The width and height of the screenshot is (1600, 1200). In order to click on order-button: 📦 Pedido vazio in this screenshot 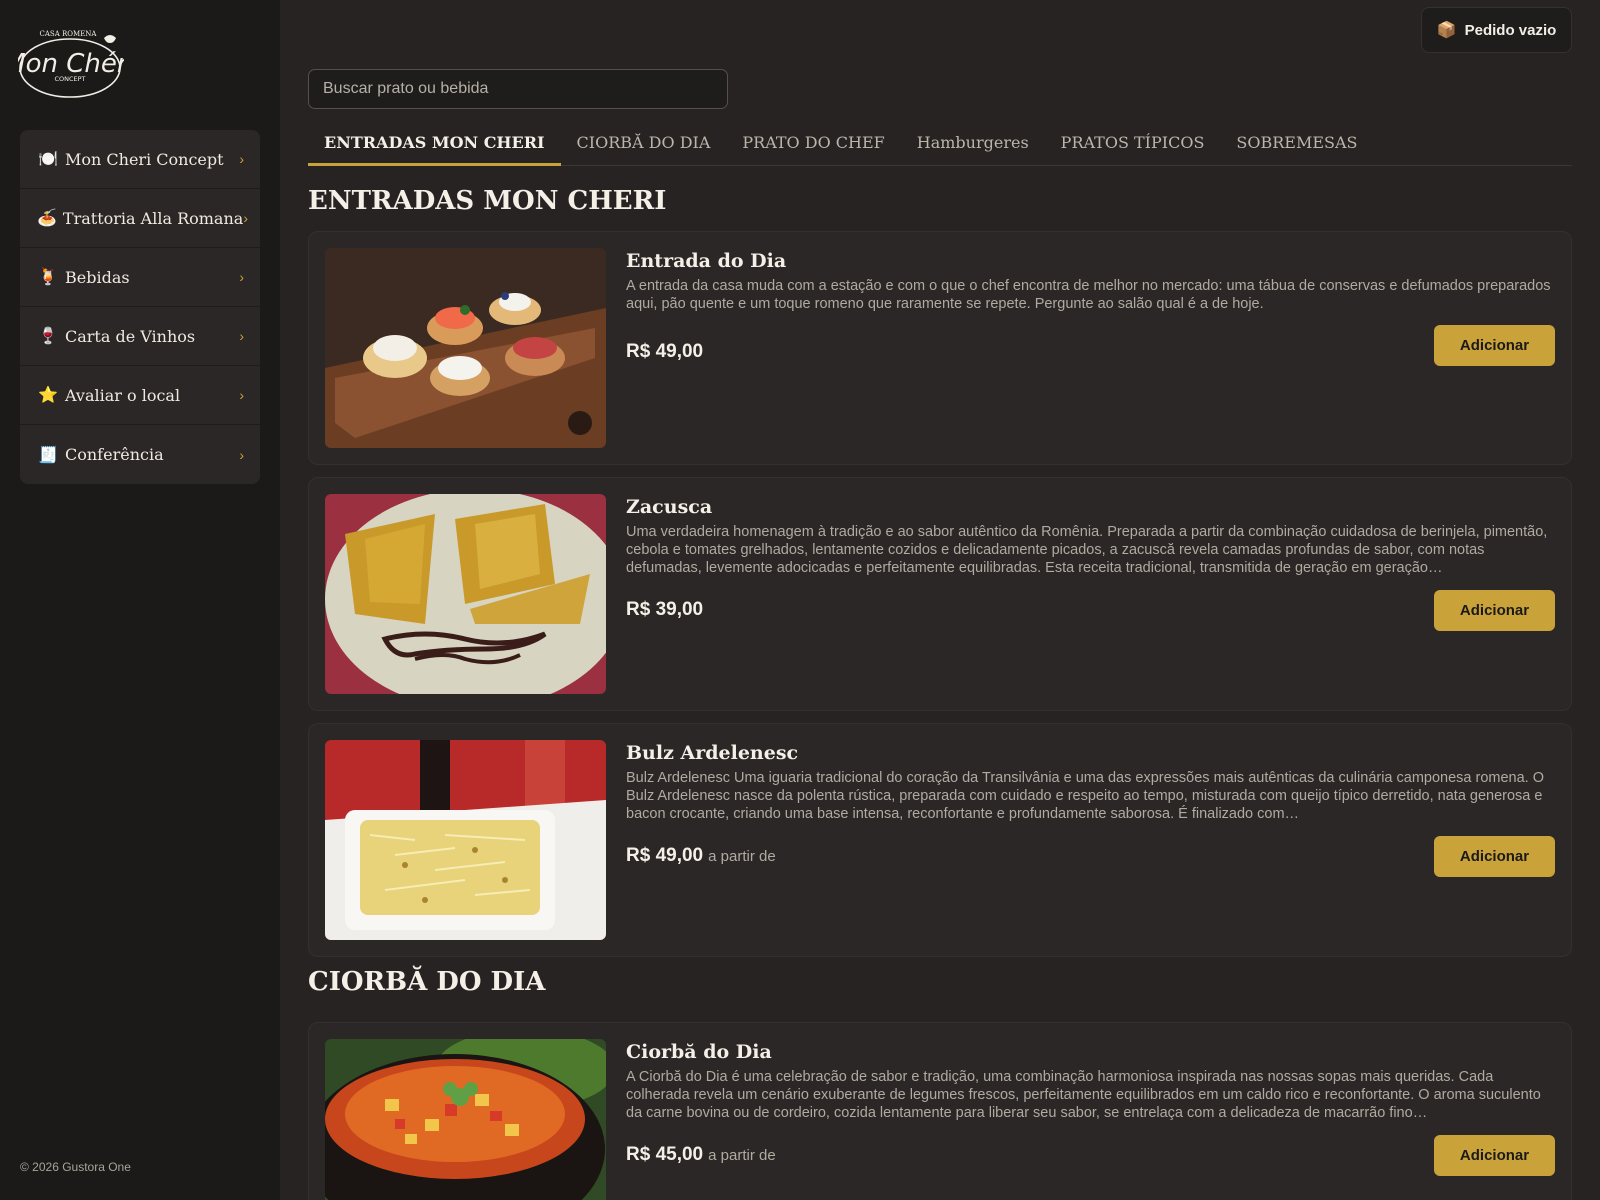, I will do `click(1496, 30)`.